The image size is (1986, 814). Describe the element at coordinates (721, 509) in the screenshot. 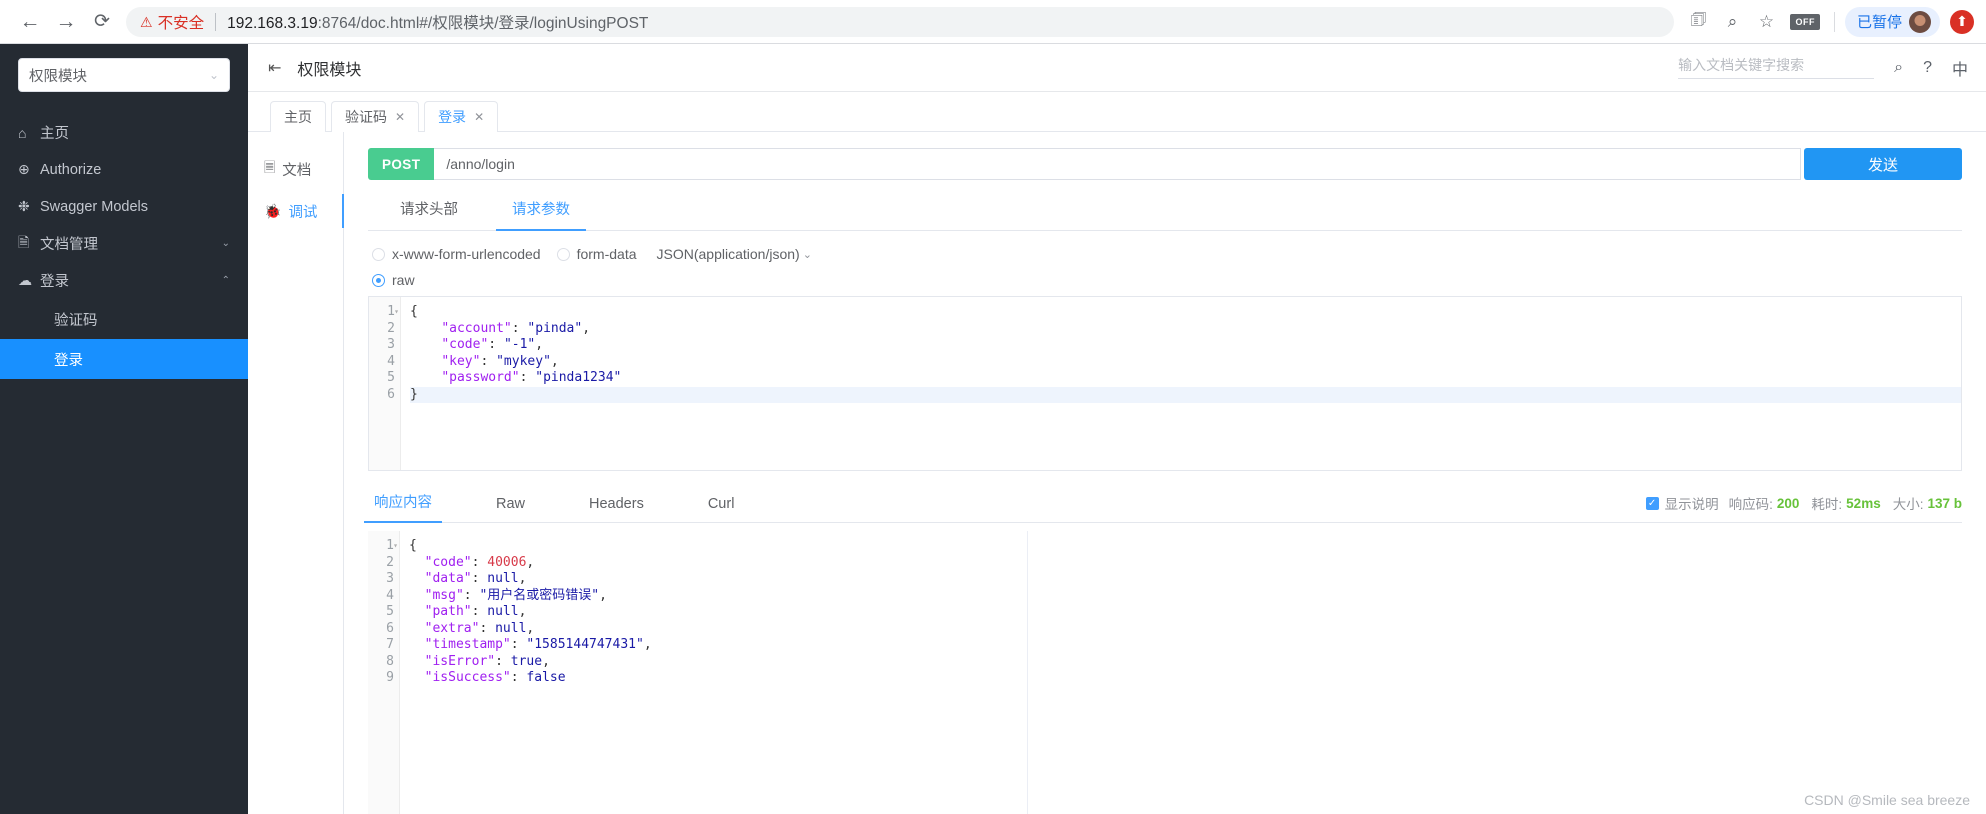

I see `tab-response-curl: Curl` at that location.